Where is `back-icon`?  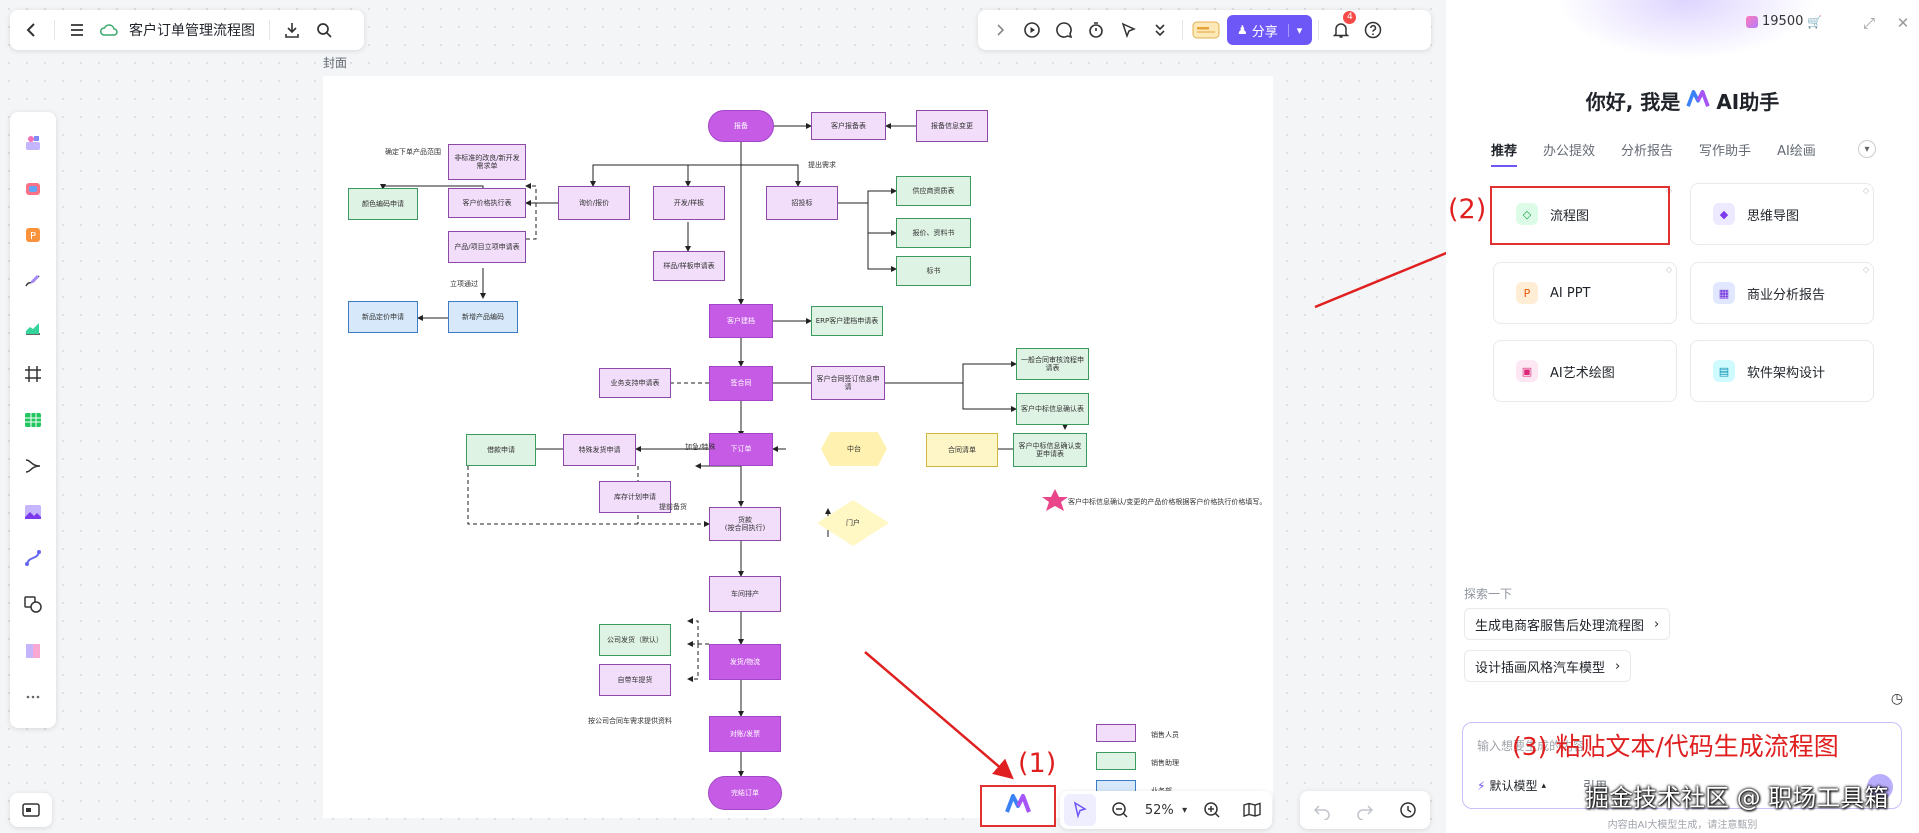 back-icon is located at coordinates (32, 30).